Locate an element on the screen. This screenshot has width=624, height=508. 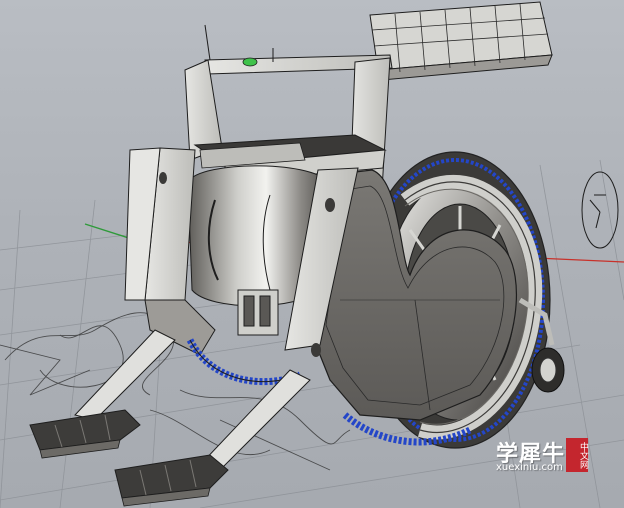
watermark-logo: 学犀牛 中文网 xuexiniu.com is located at coordinates (544, 456).